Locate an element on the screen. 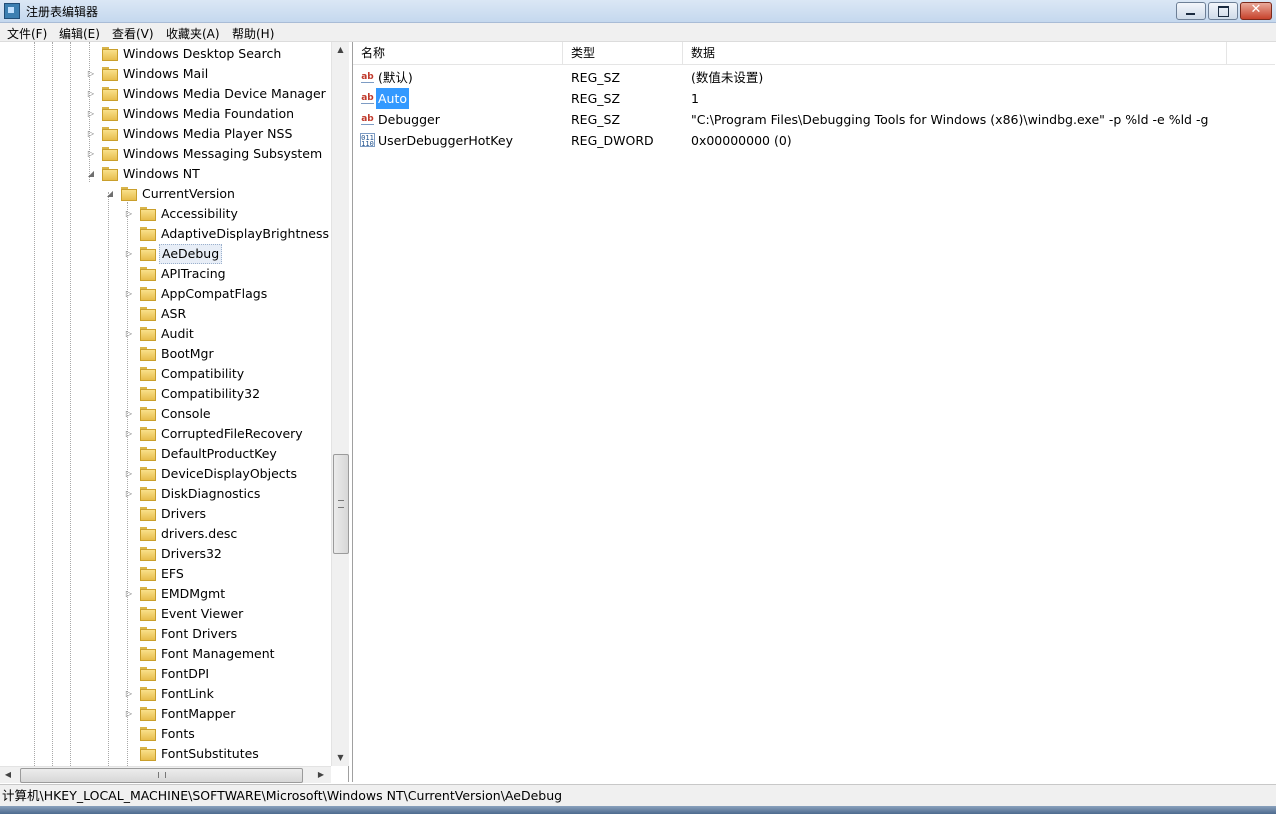  tree-node: ▷ DeviceDisplayObjects is located at coordinates (165, 474).